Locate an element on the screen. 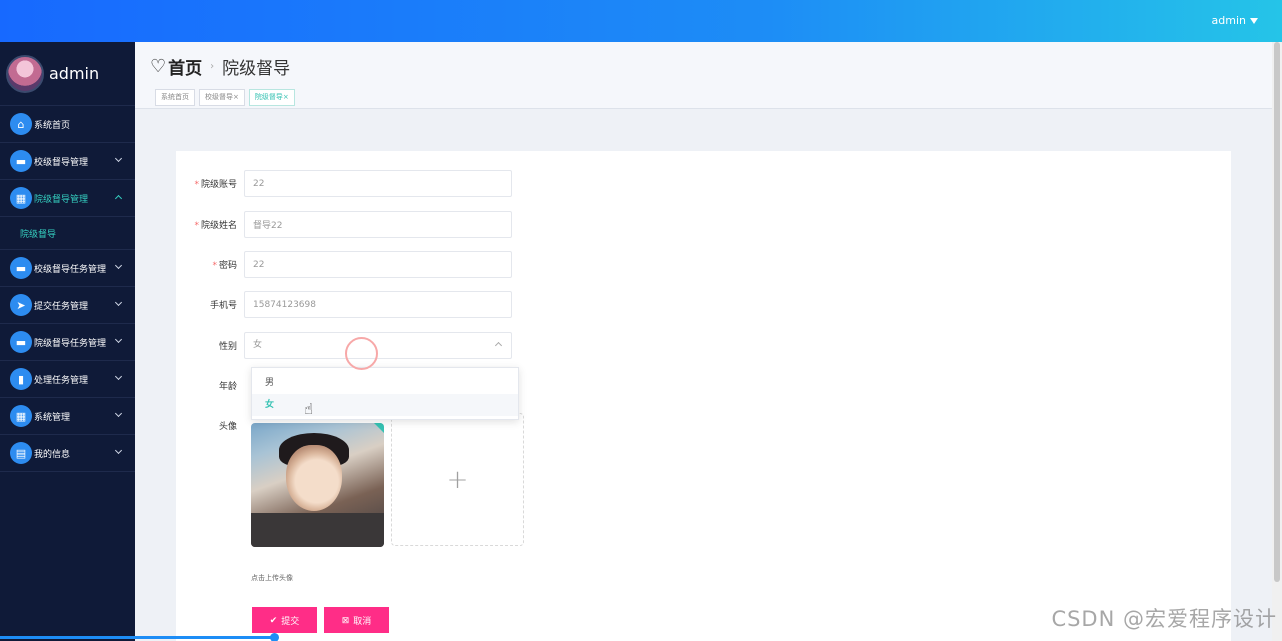  user-name: admin is located at coordinates (1228, 20).